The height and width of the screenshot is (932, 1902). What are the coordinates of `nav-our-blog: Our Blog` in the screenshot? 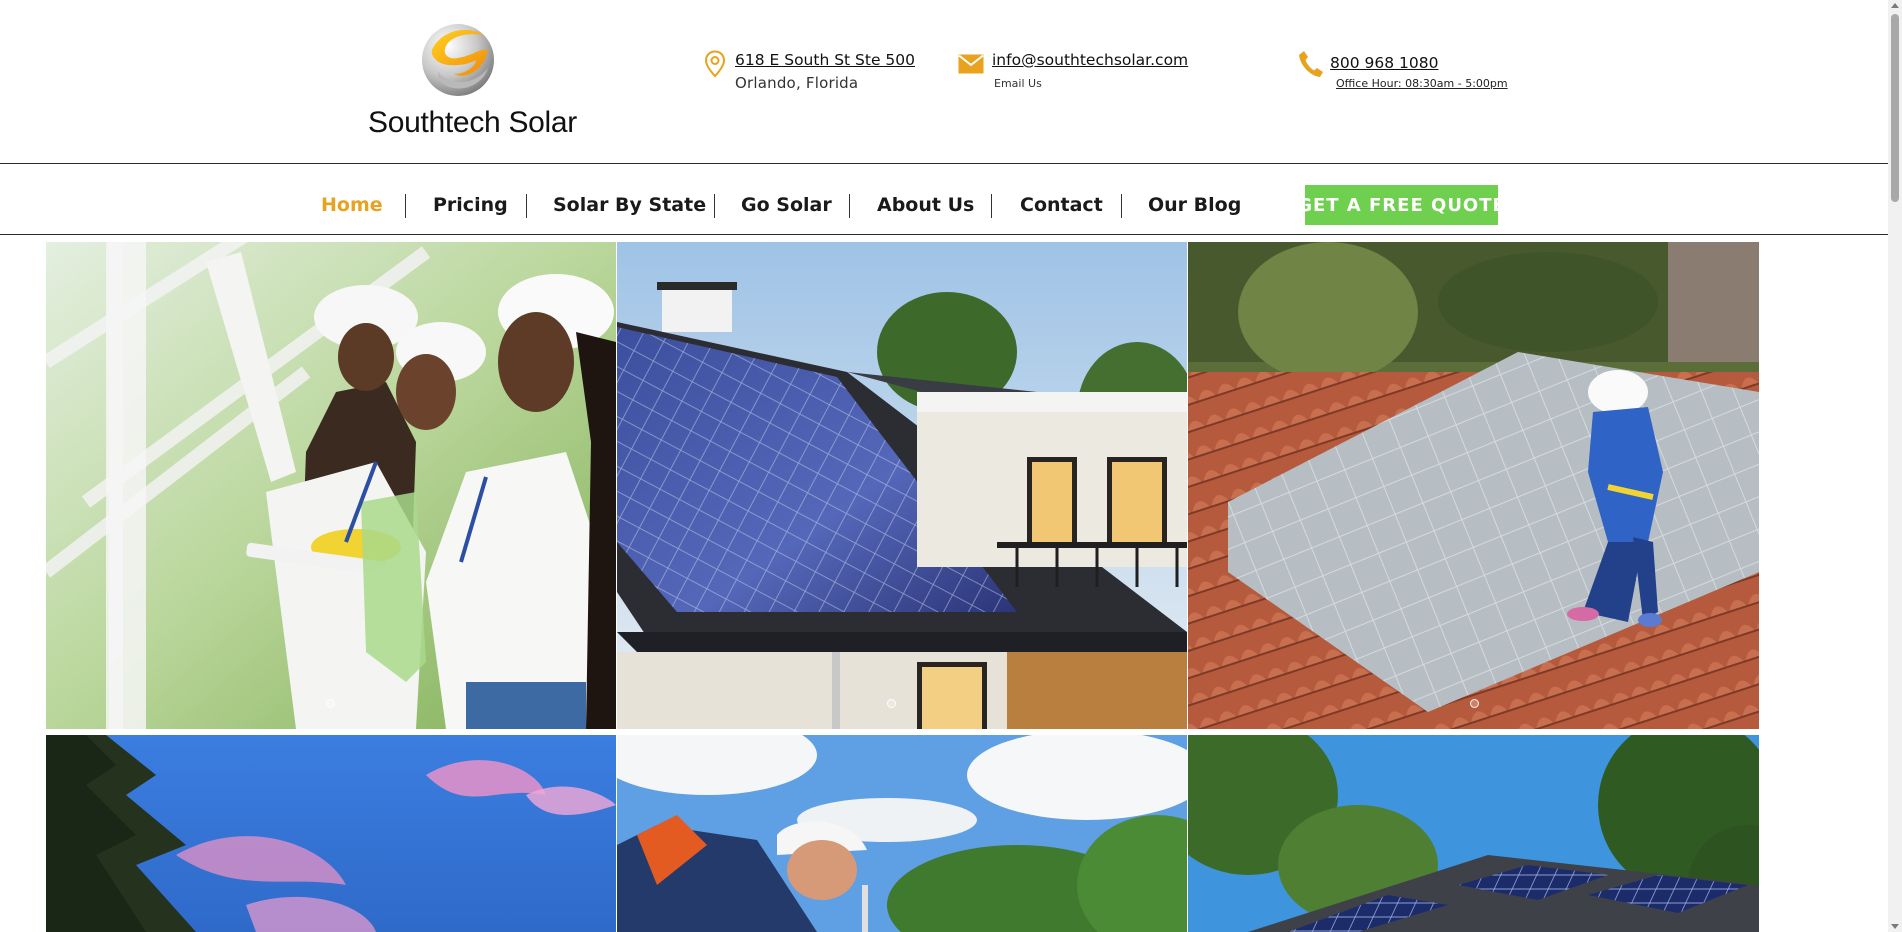 It's located at (1194, 205).